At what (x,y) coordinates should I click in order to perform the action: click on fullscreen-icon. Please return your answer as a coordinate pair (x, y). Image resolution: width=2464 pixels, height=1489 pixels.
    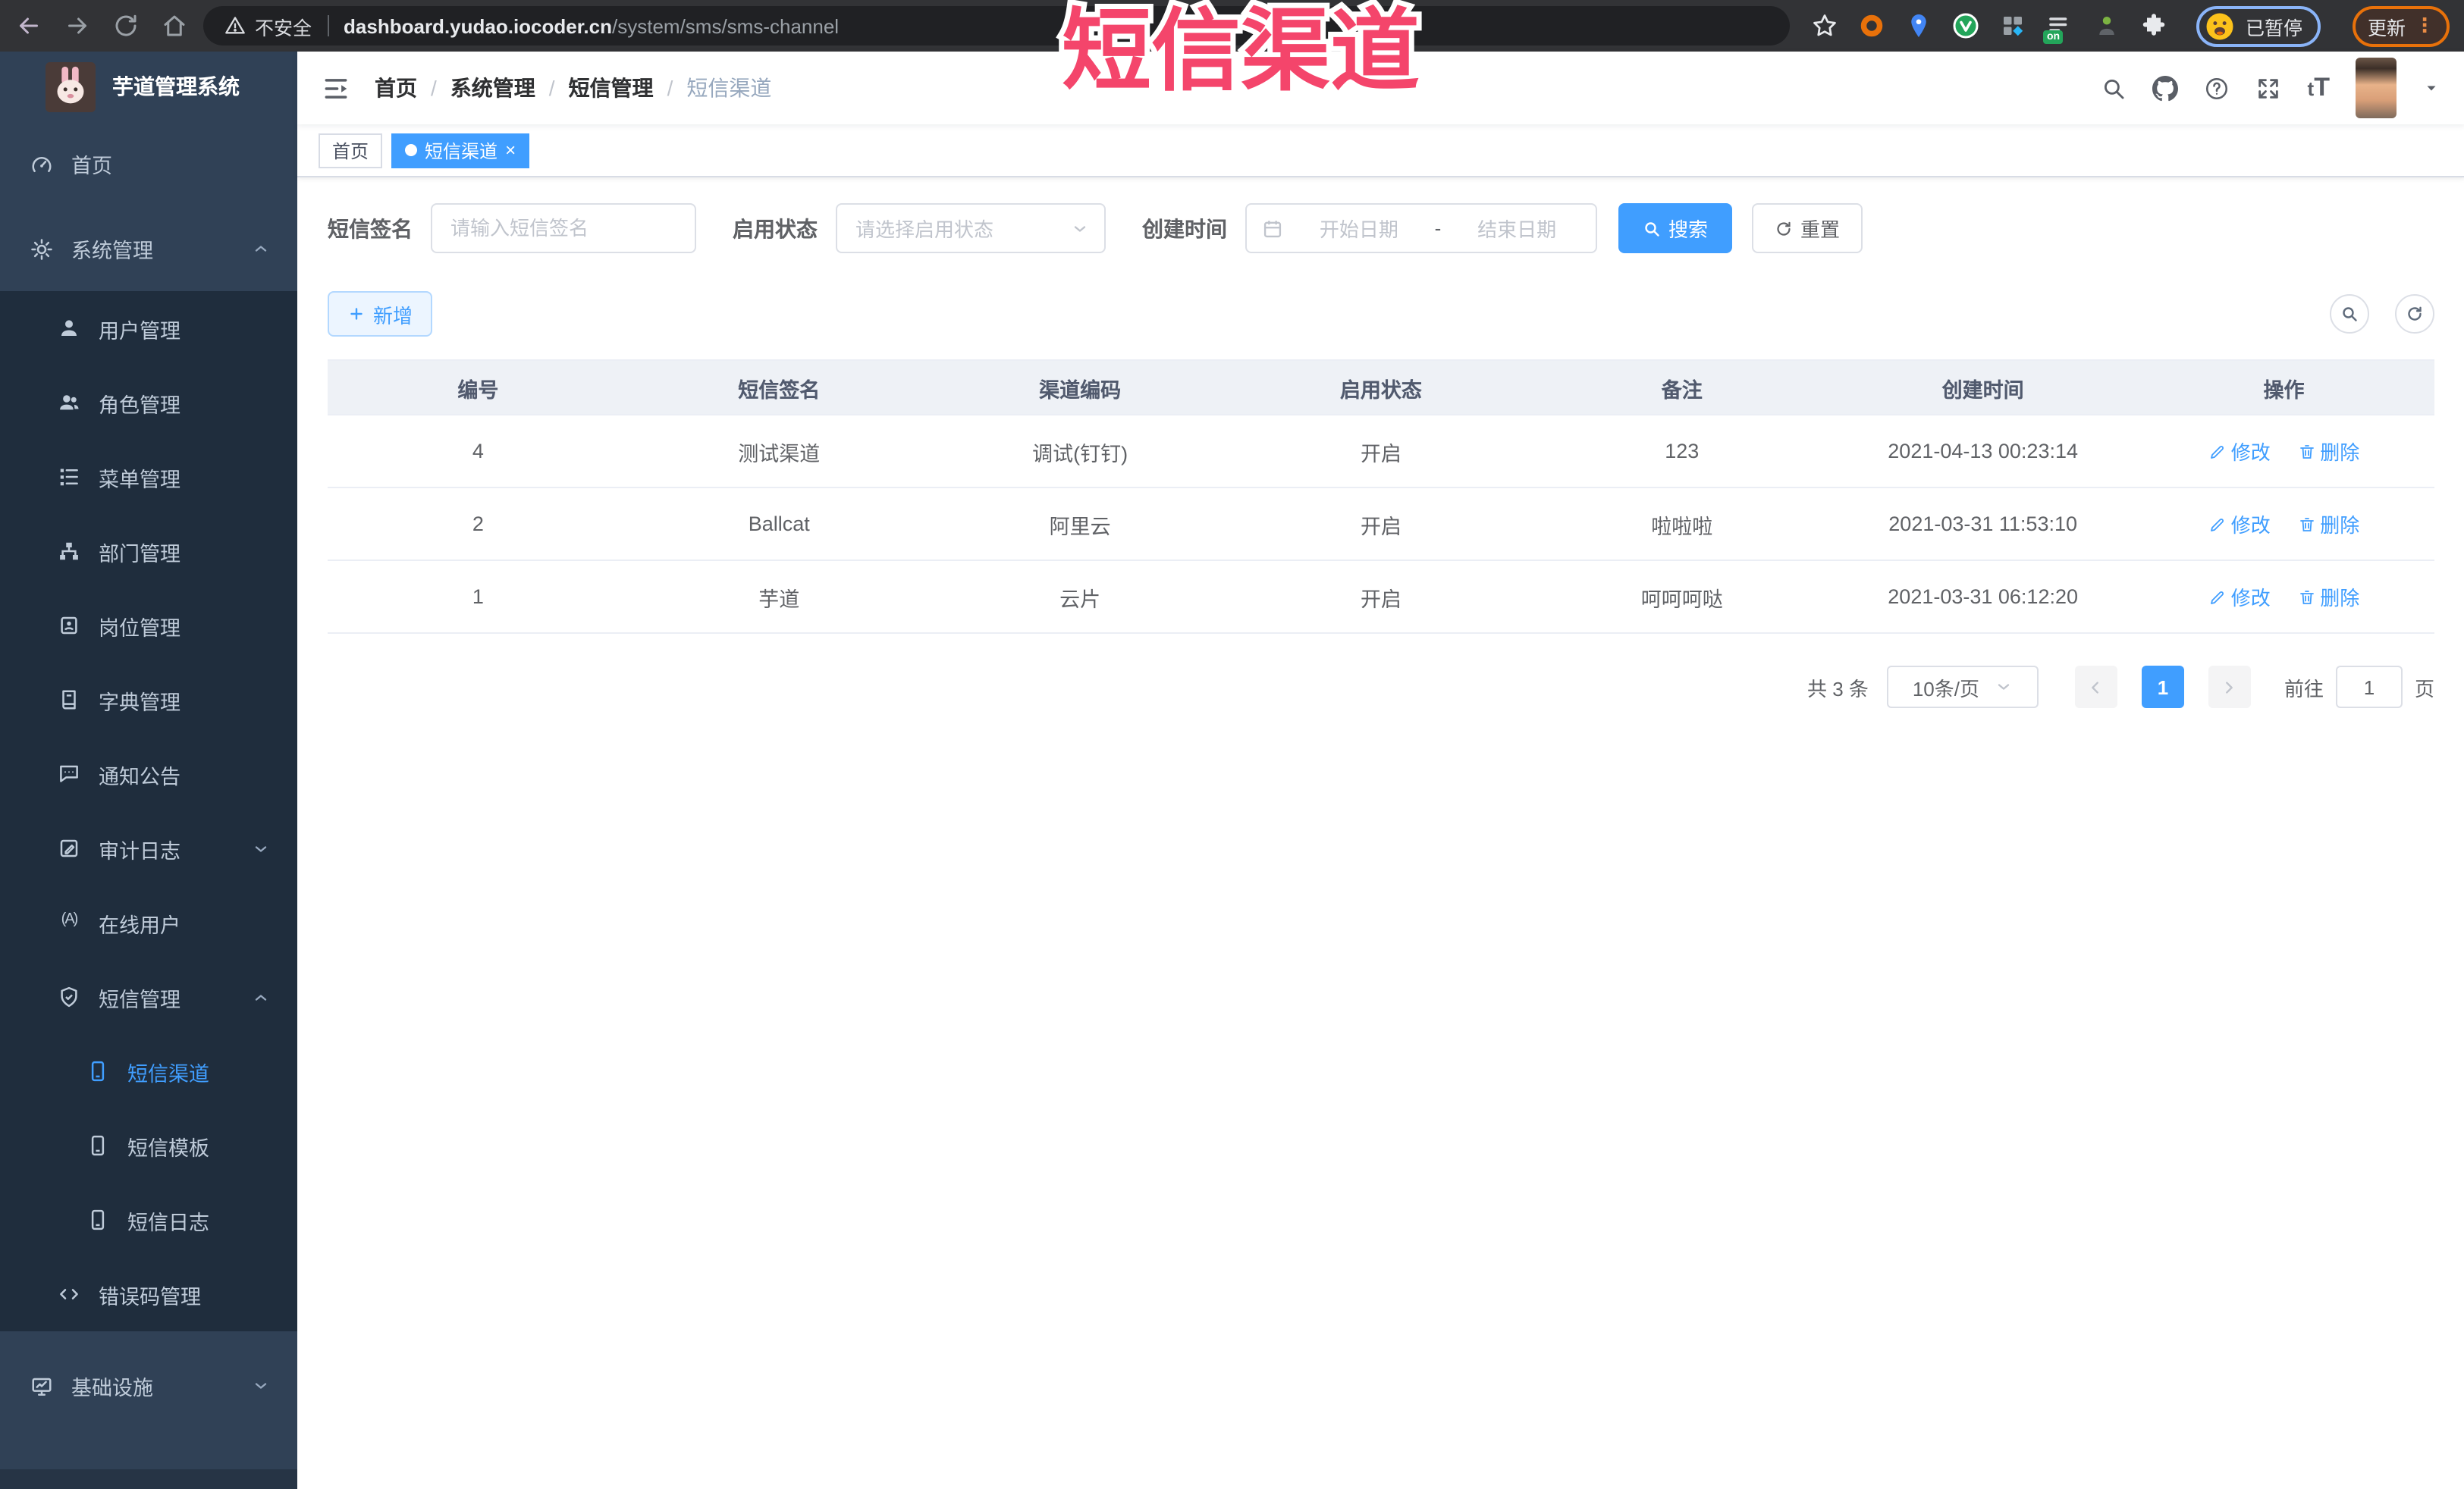
    Looking at the image, I should click on (2269, 88).